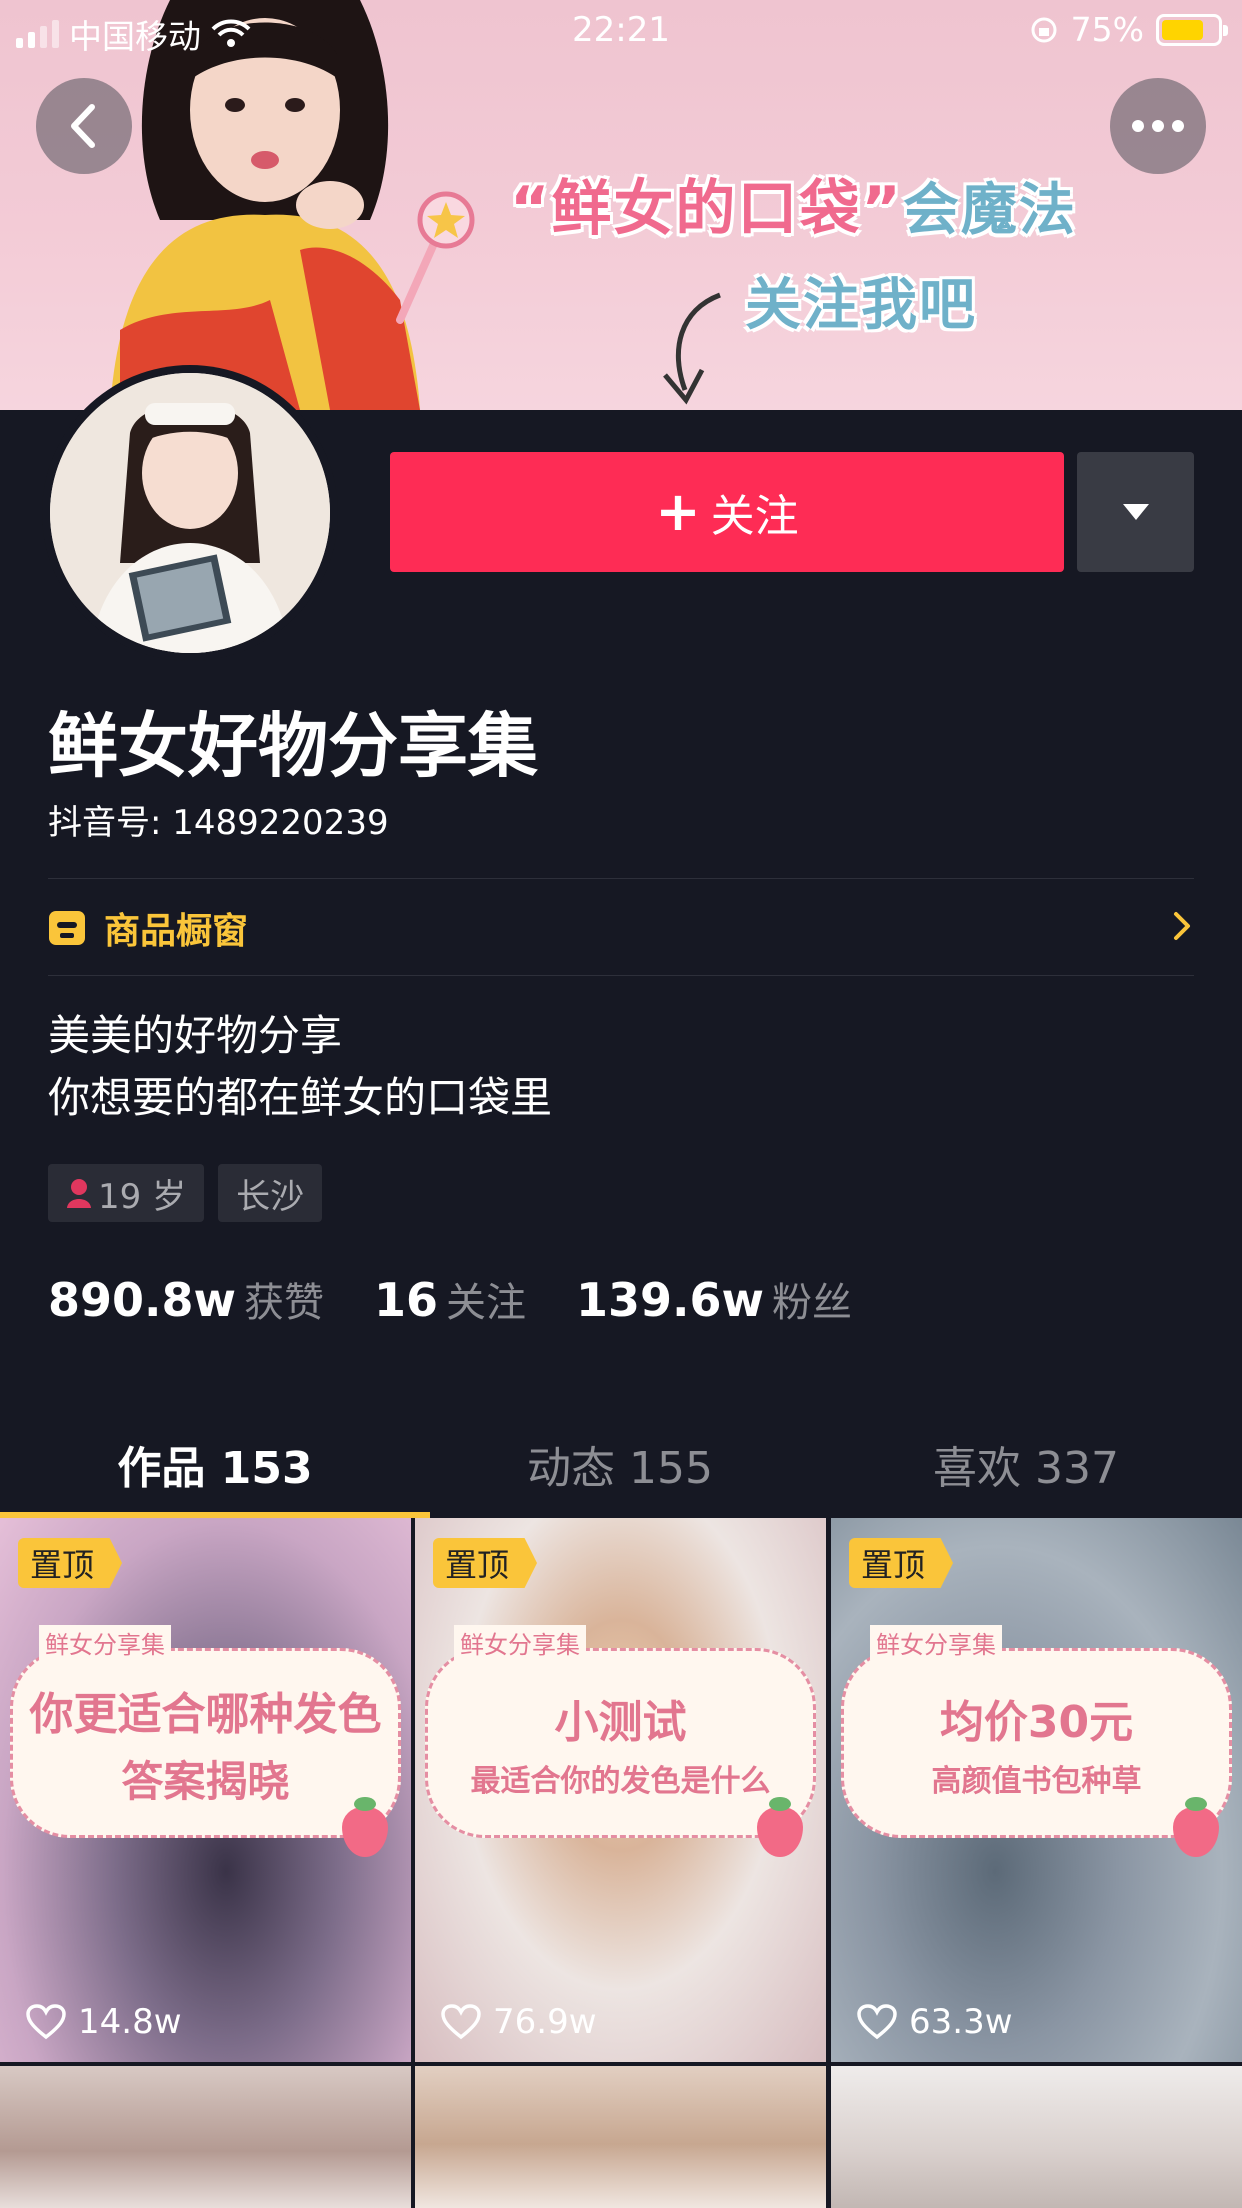 The image size is (1242, 2208). What do you see at coordinates (205, 1741) in the screenshot?
I see `video-title-card: 鲜女分享集 你更适合哪种发色 答案揭晓` at bounding box center [205, 1741].